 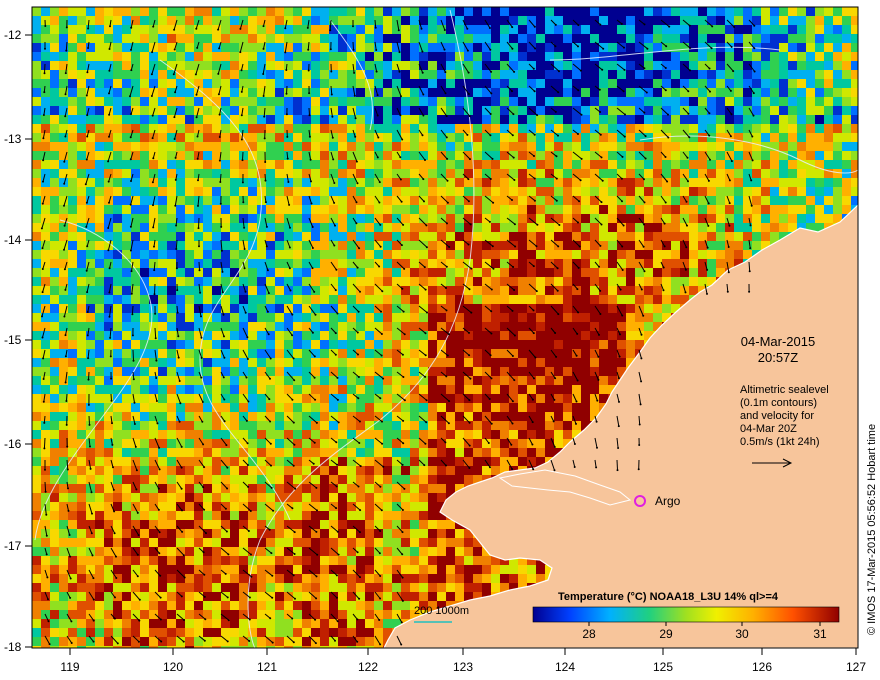 What do you see at coordinates (780, 442) in the screenshot?
I see `altimetry-legend-line: 0.5m/s (1kt 24h)` at bounding box center [780, 442].